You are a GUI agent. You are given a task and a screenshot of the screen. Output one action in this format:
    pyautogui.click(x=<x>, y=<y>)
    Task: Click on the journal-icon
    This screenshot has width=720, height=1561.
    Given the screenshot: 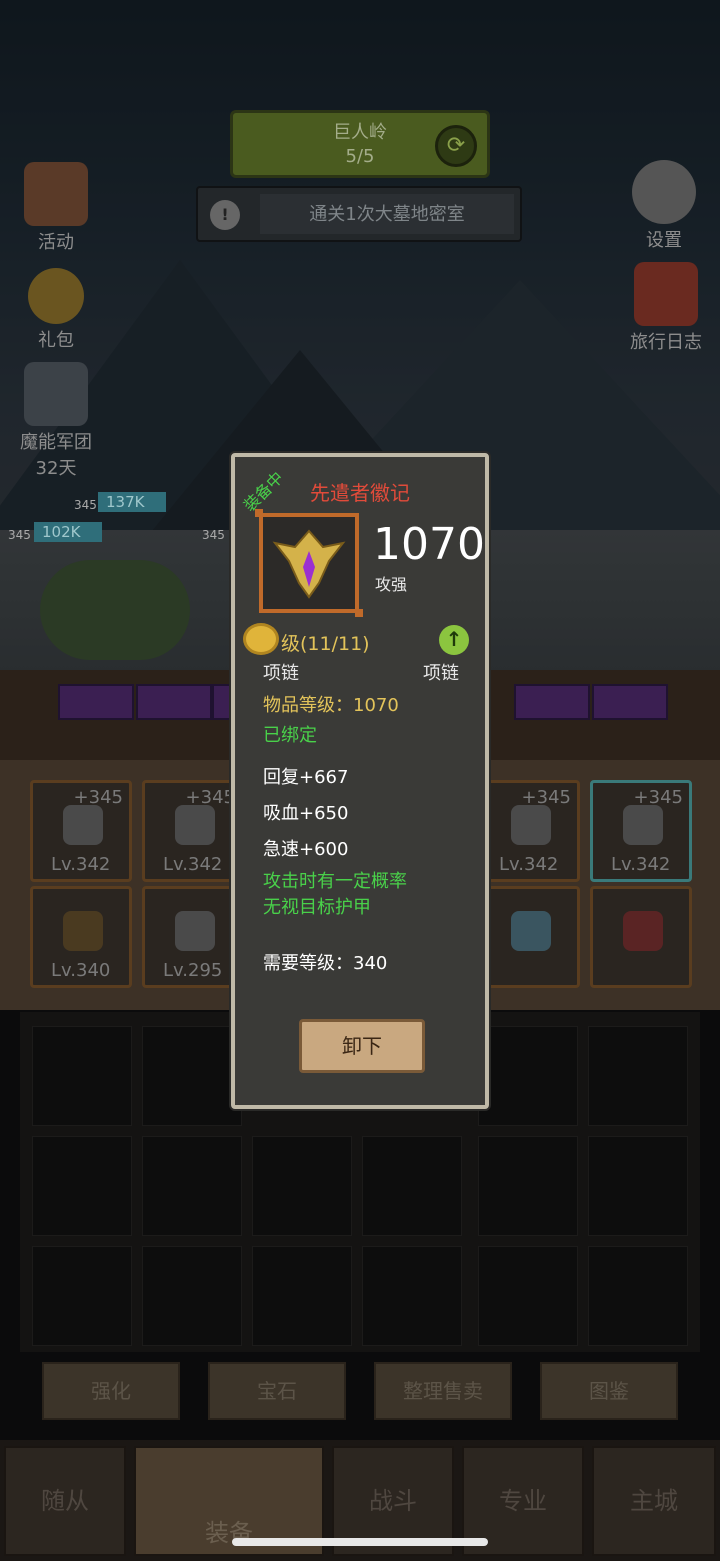 What is the action you would take?
    pyautogui.click(x=666, y=294)
    